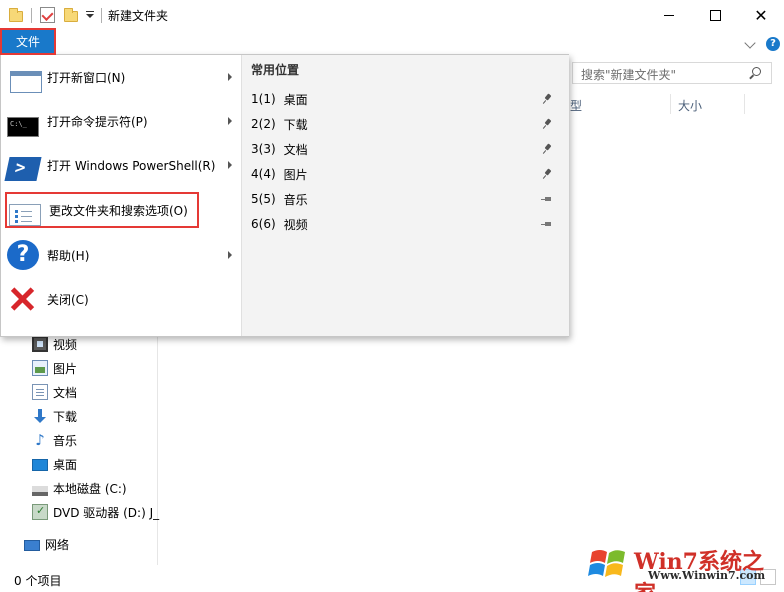 Image resolution: width=784 pixels, height=592 pixels. Describe the element at coordinates (295, 224) in the screenshot. I see `place-label: 视频` at that location.